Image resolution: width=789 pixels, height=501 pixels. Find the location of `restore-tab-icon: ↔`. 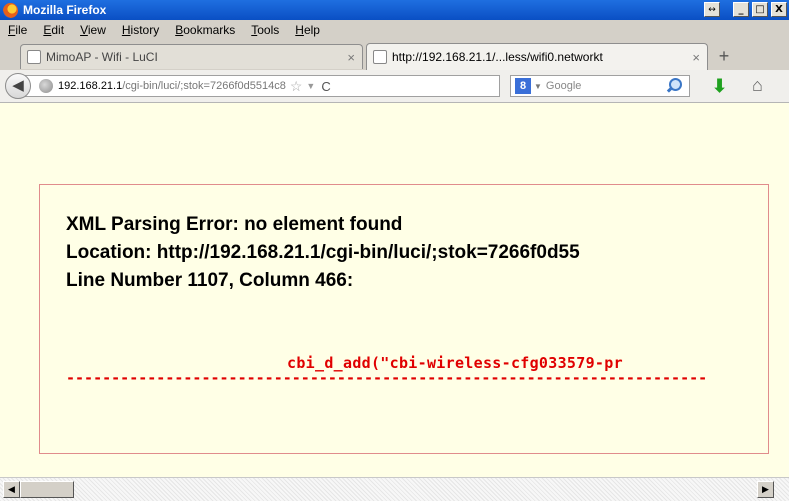

restore-tab-icon: ↔ is located at coordinates (712, 9).